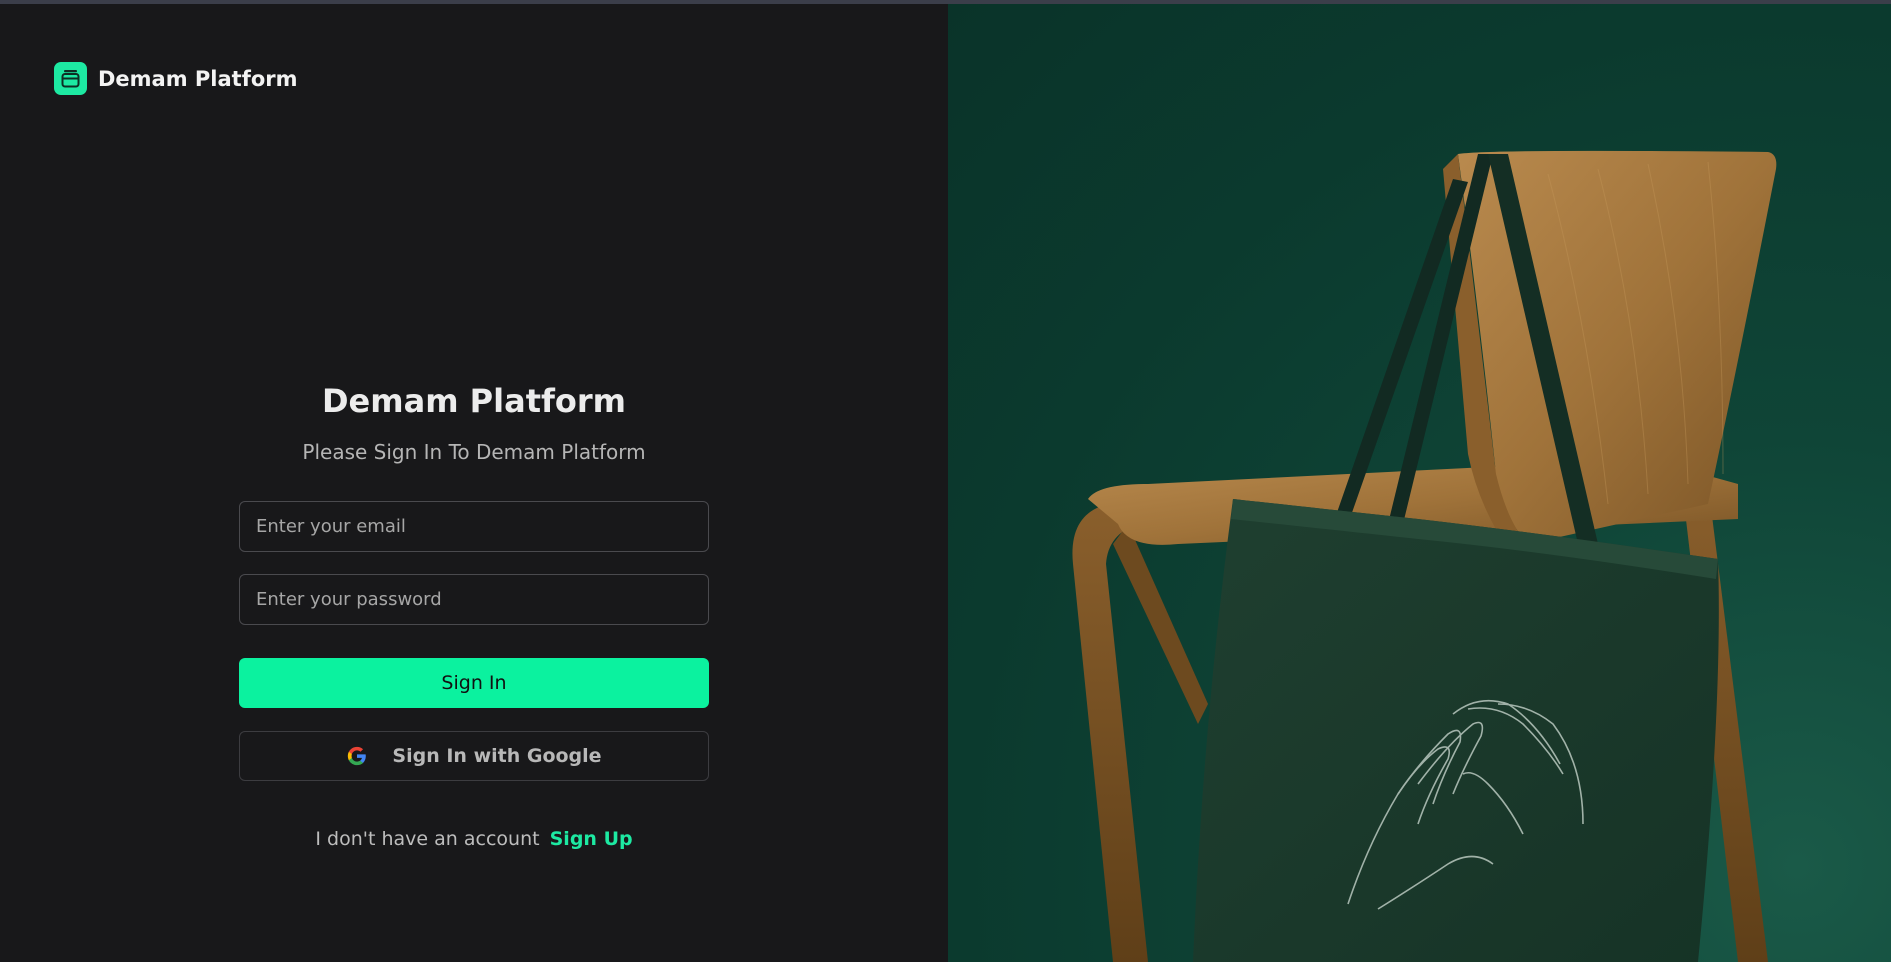  Describe the element at coordinates (474, 683) in the screenshot. I see `sign-in-button: Sign In` at that location.